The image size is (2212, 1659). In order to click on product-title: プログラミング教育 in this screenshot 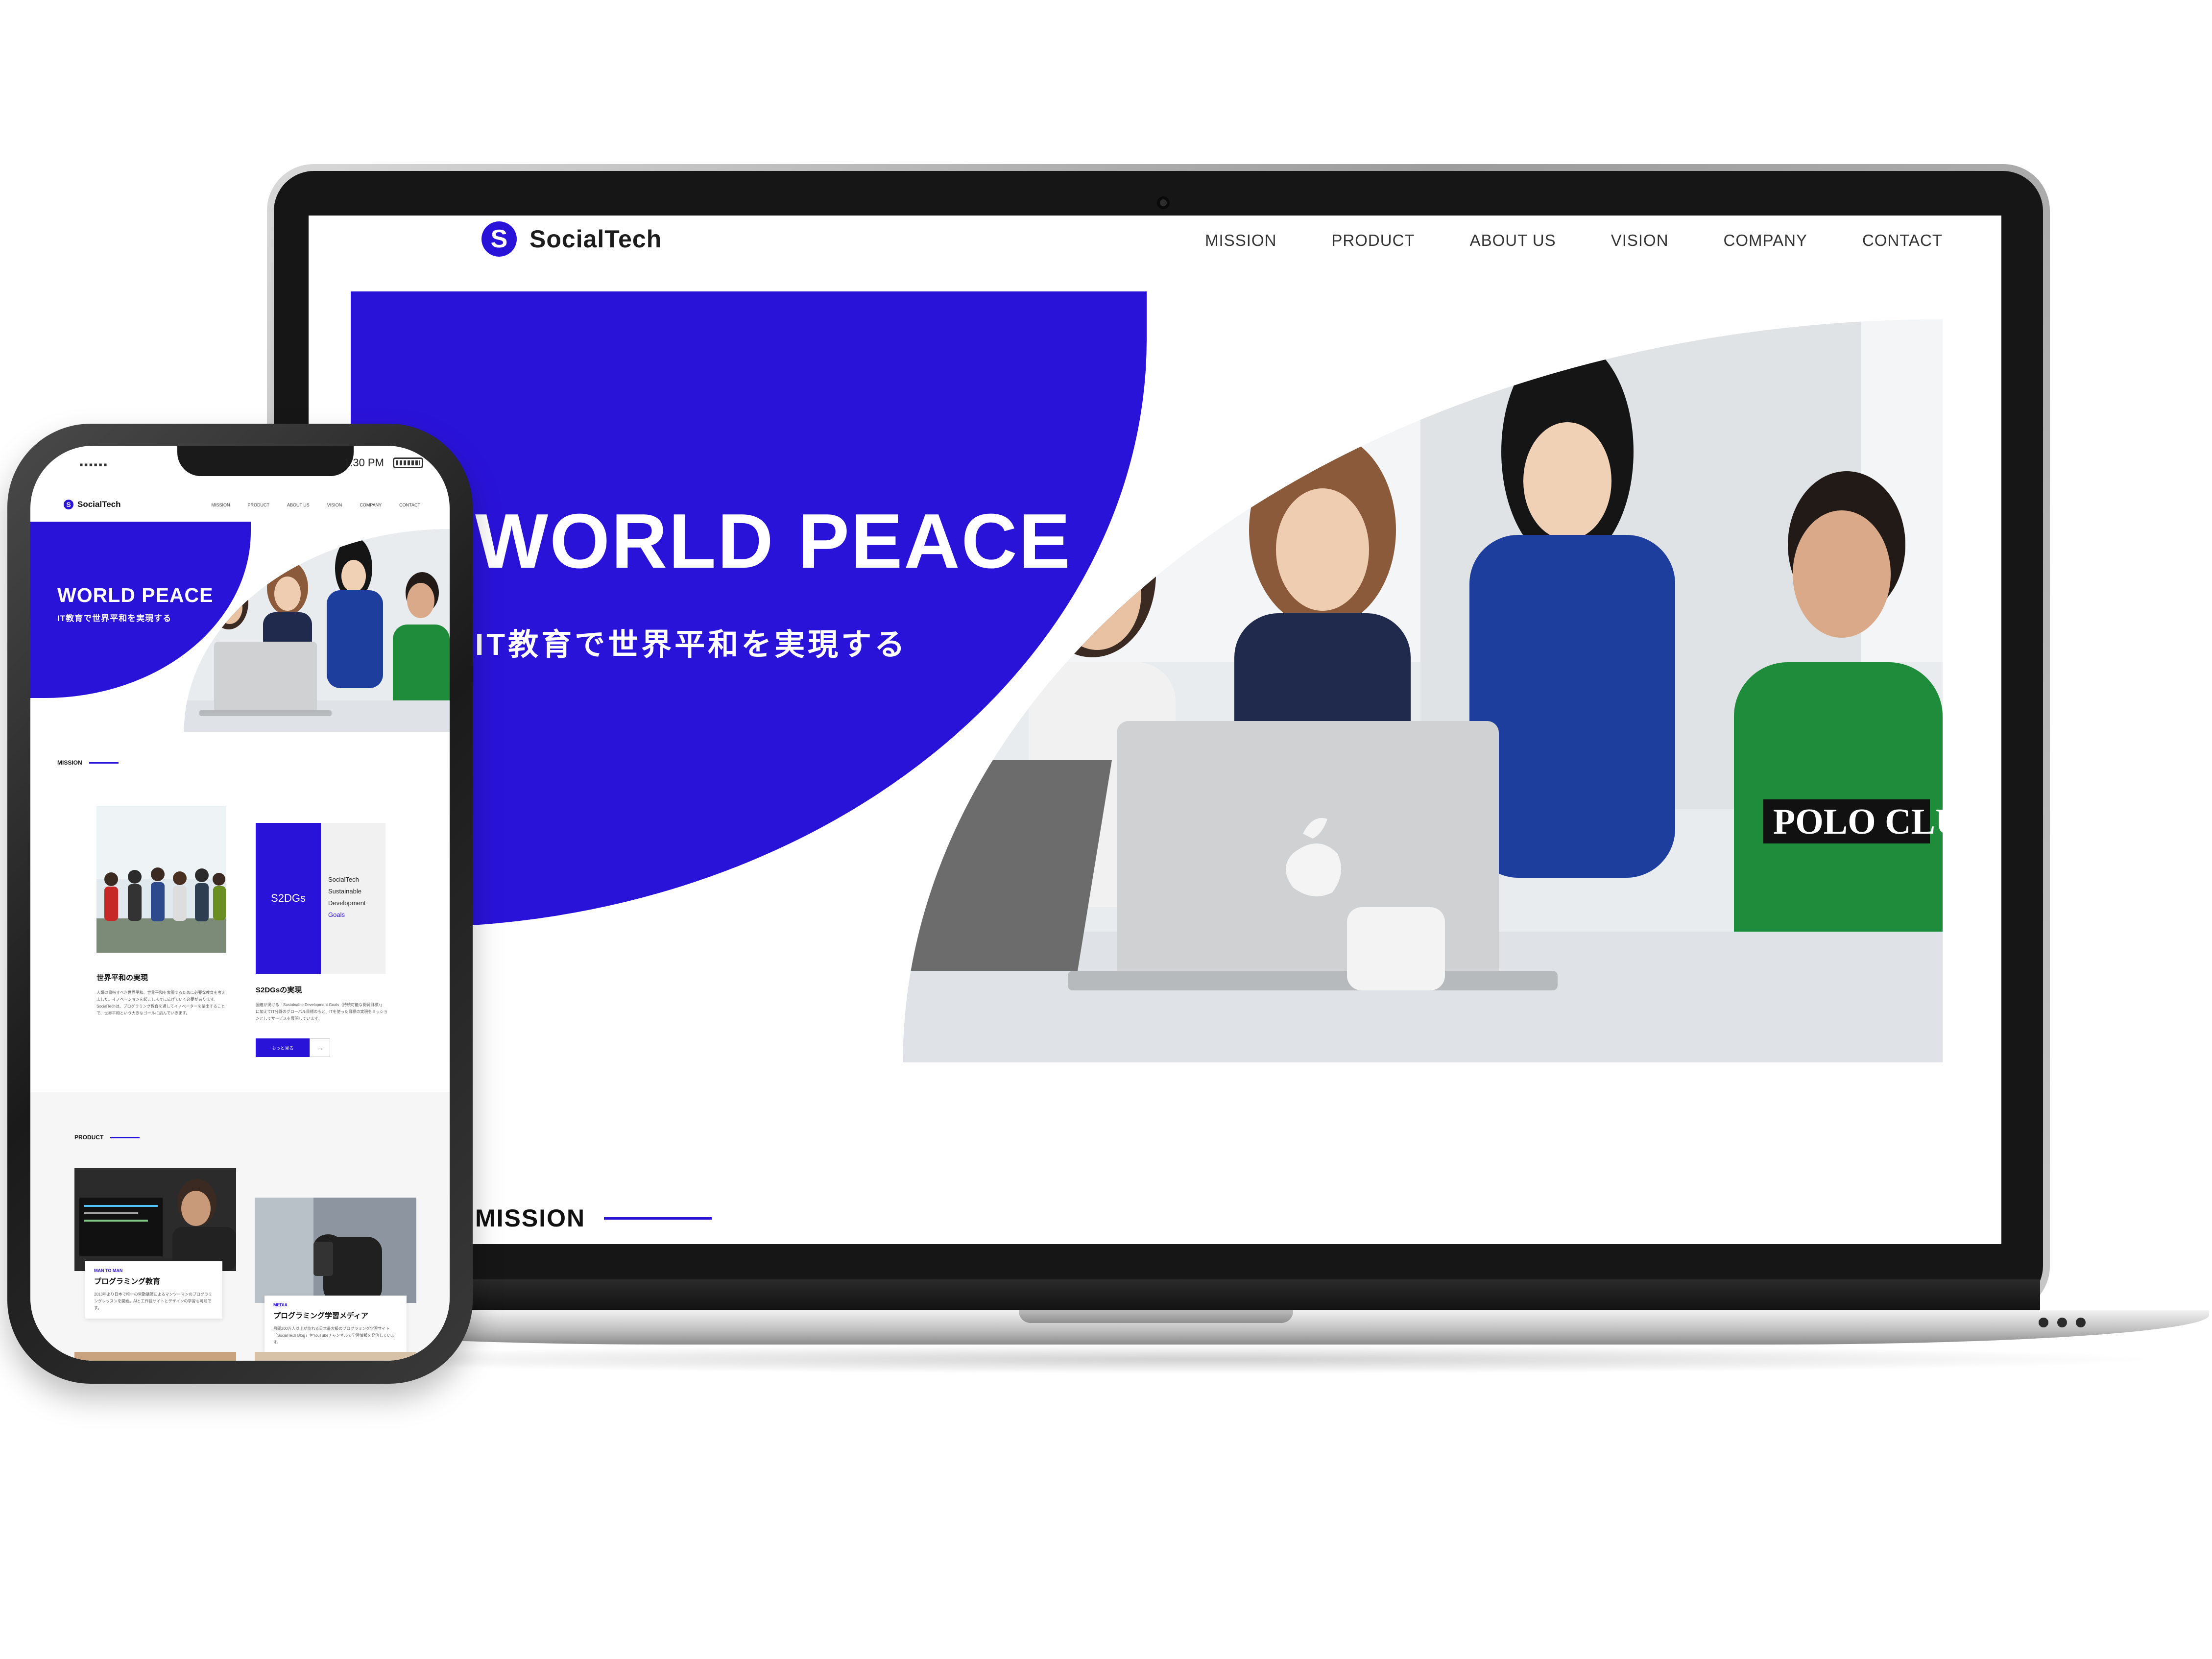, I will do `click(127, 1281)`.